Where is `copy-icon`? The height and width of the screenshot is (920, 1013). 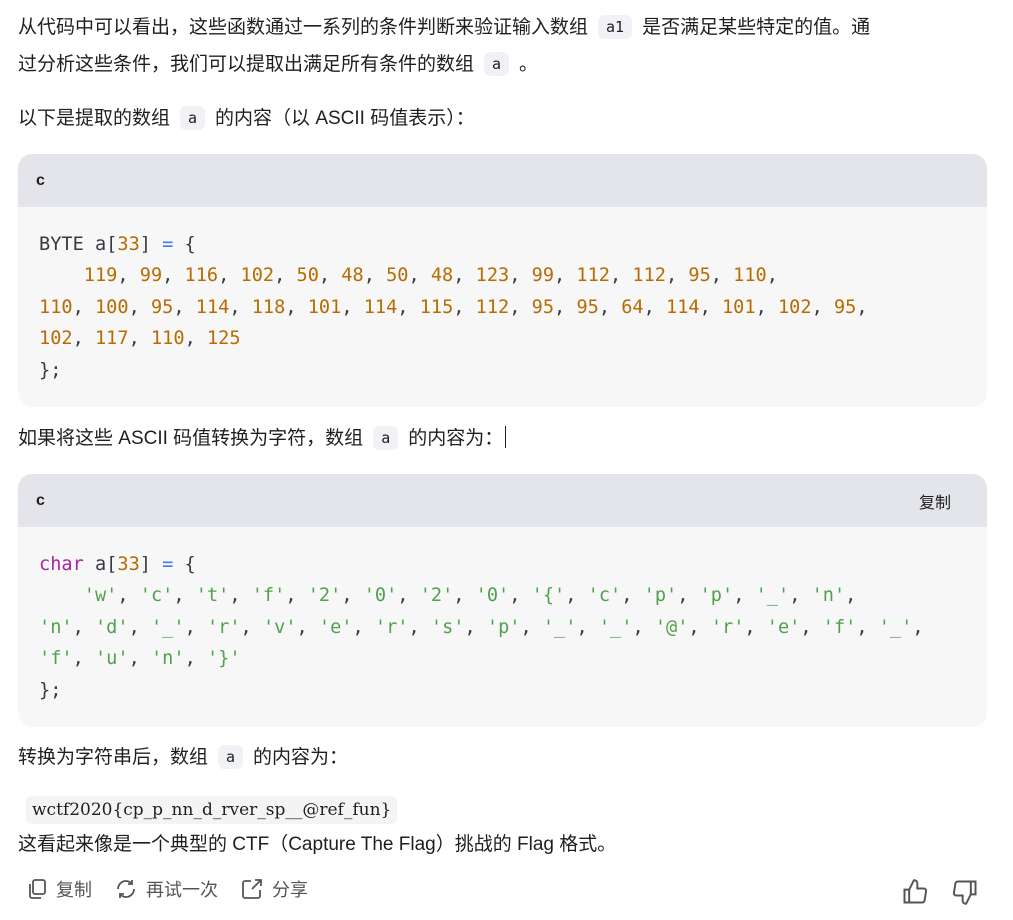 copy-icon is located at coordinates (37, 889).